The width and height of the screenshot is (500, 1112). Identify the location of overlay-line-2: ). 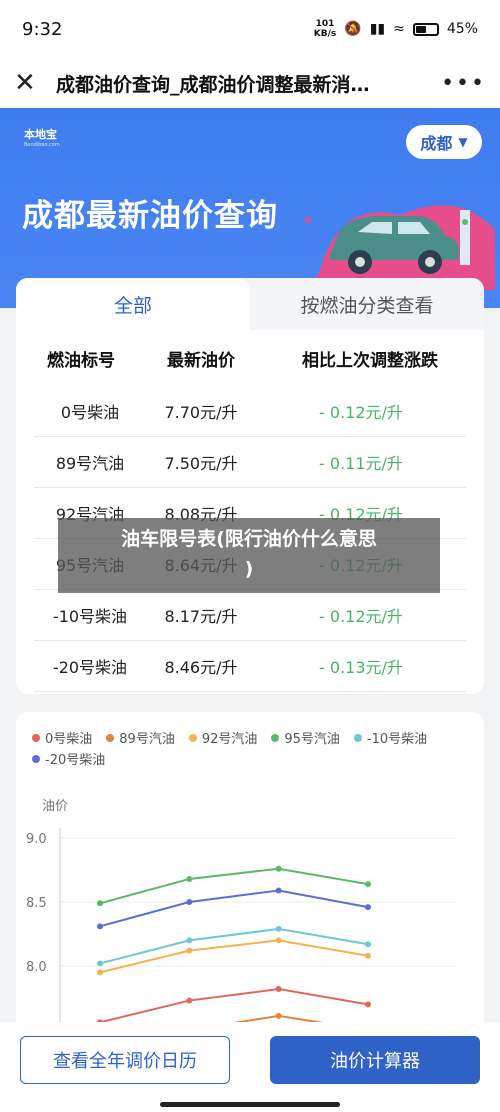
(249, 569).